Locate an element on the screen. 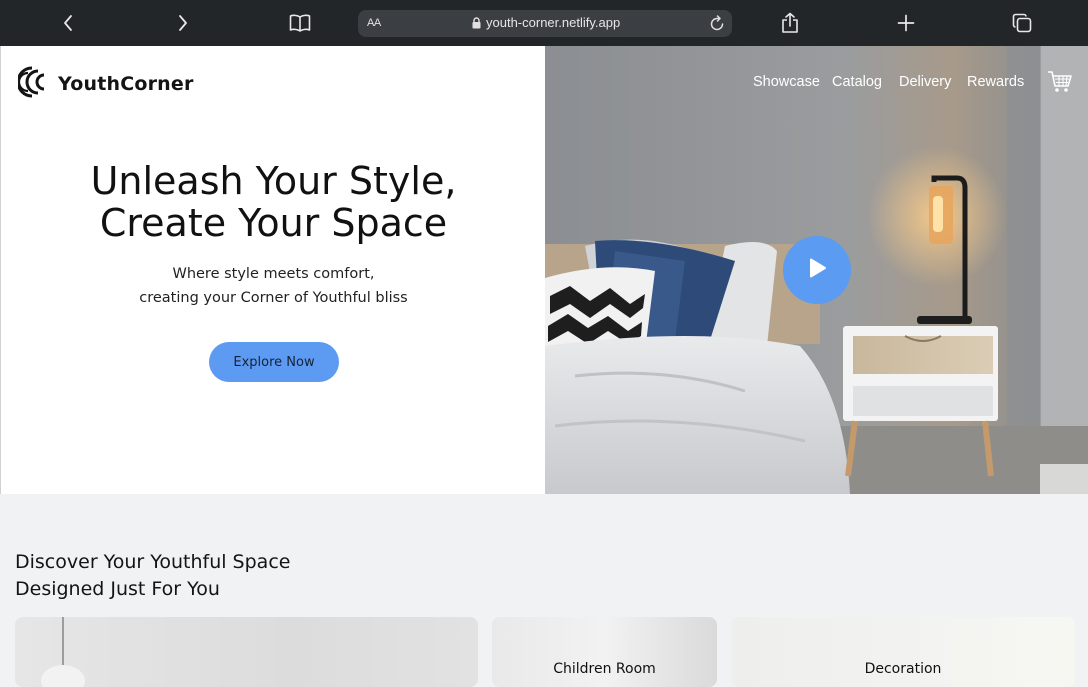 Image resolution: width=1088 pixels, height=687 pixels. browser-toolbar: AA youth-corner.netlify.app is located at coordinates (544, 23).